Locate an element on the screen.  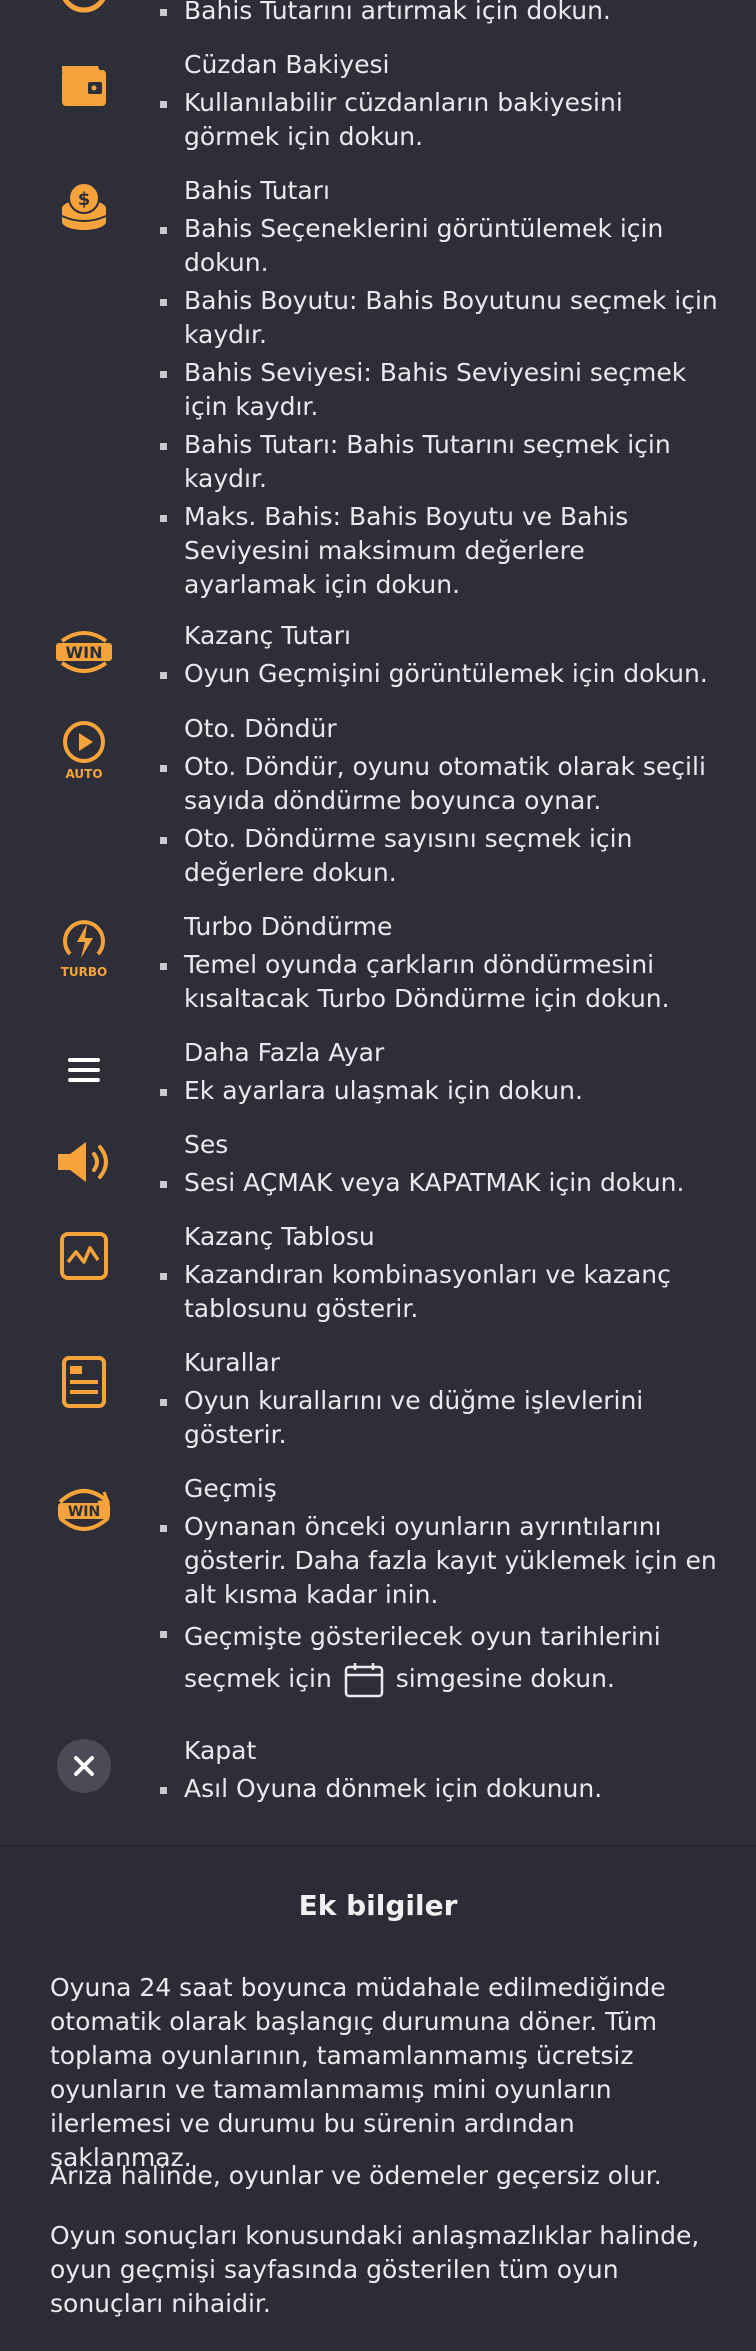
close-button-icon is located at coordinates (84, 1766).